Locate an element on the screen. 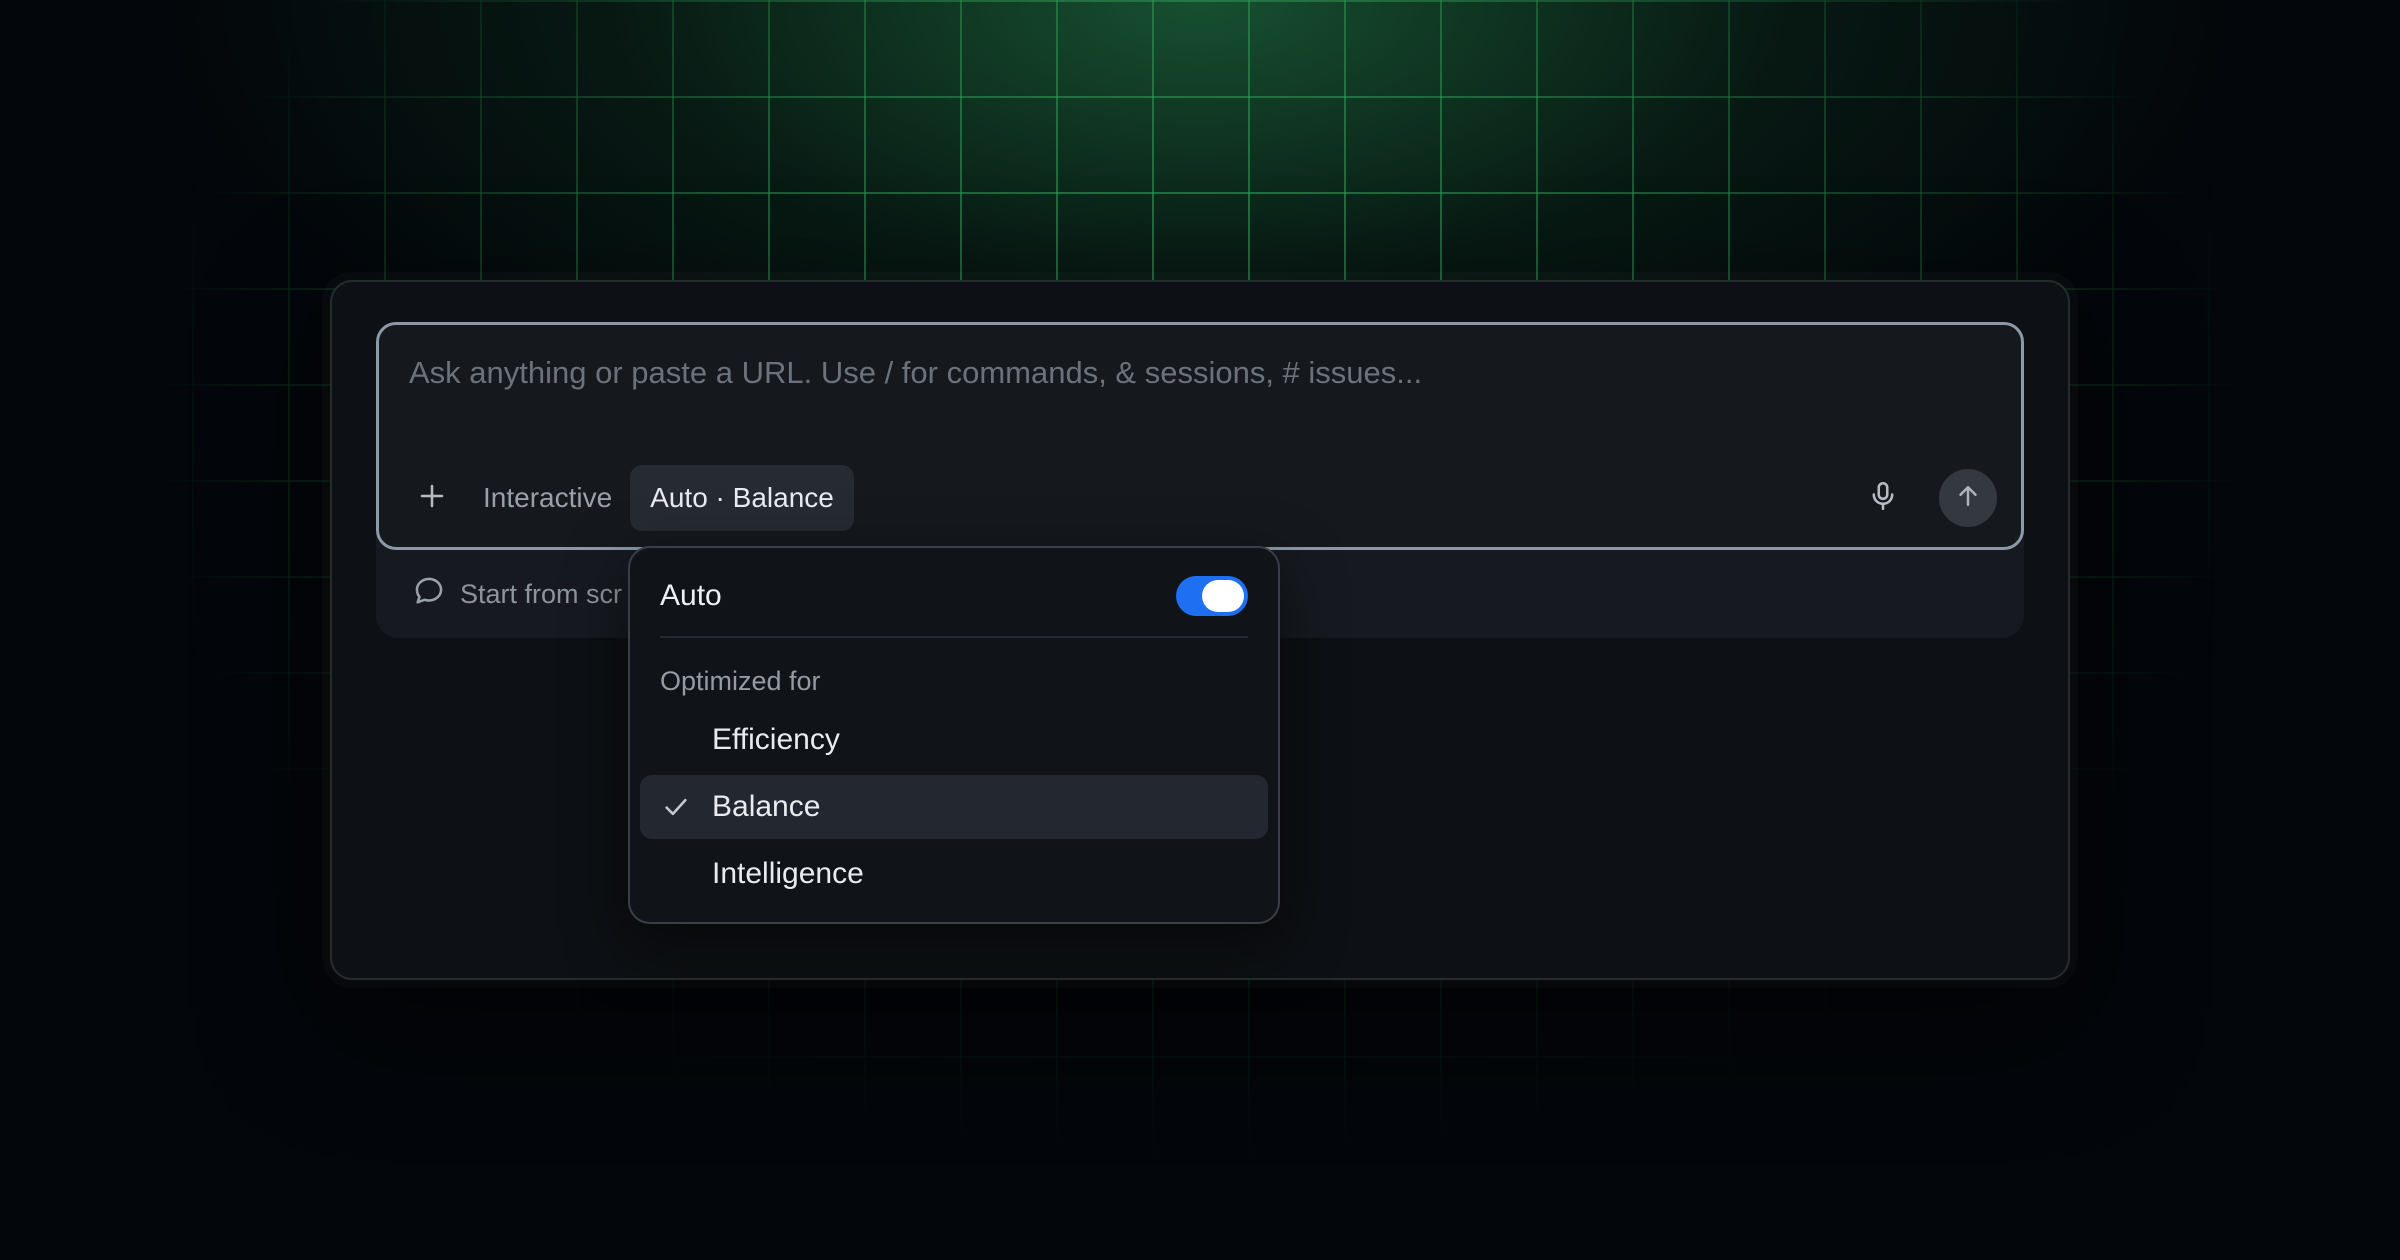  composer-toolbar: Interactive Auto · Balance is located at coordinates (1200, 498).